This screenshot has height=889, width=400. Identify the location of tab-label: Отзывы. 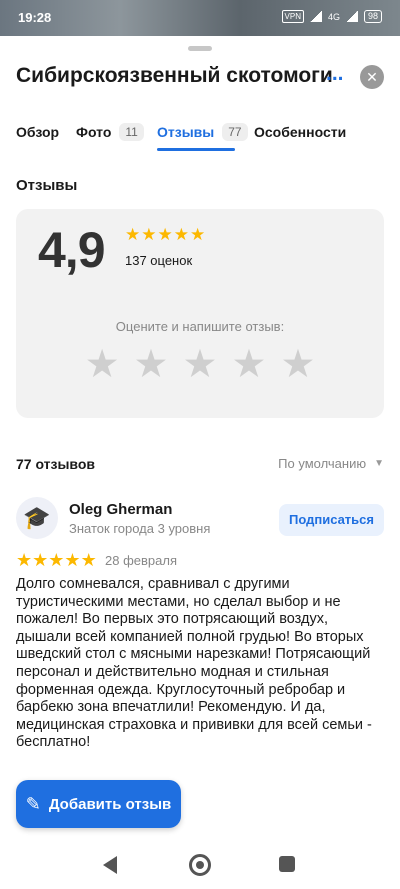
(186, 132).